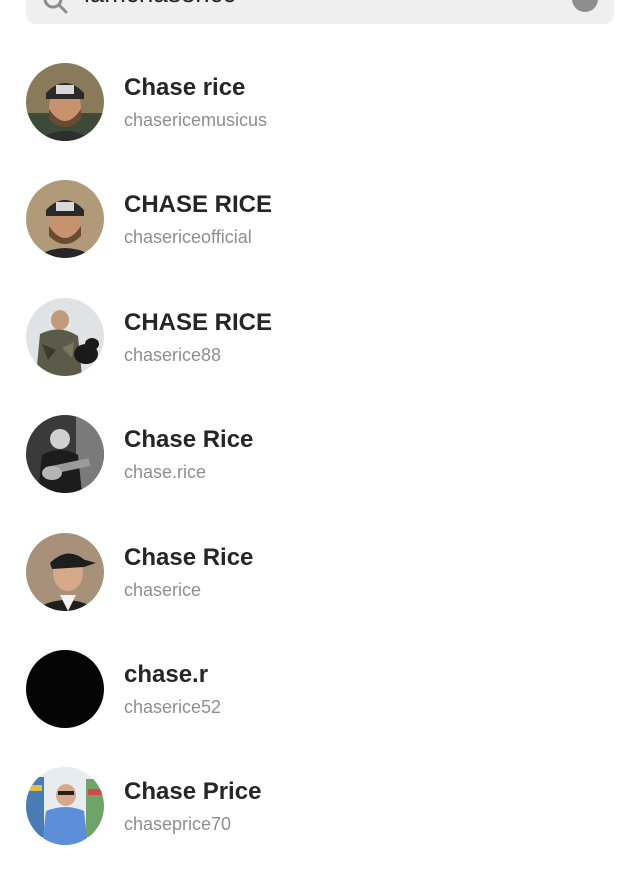  What do you see at coordinates (320, 225) in the screenshot?
I see `list-item: CHASE RICE chasericeofficial` at bounding box center [320, 225].